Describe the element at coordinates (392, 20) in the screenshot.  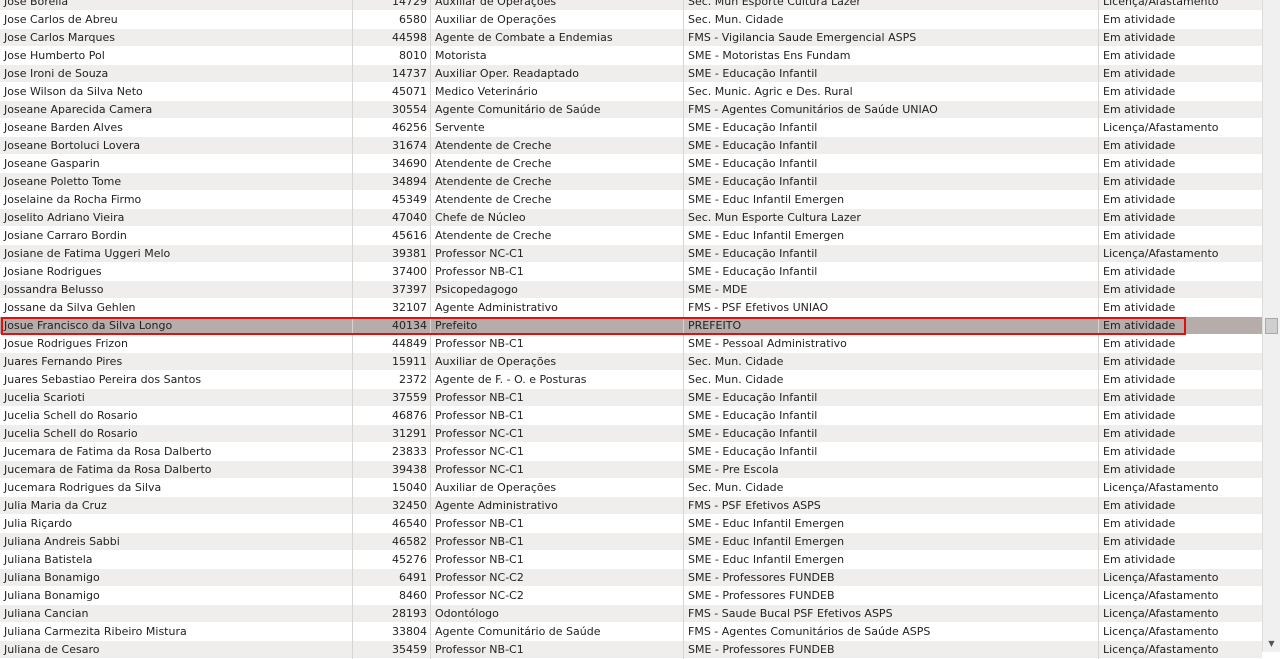
I see `employee-id-cell: 6580` at that location.